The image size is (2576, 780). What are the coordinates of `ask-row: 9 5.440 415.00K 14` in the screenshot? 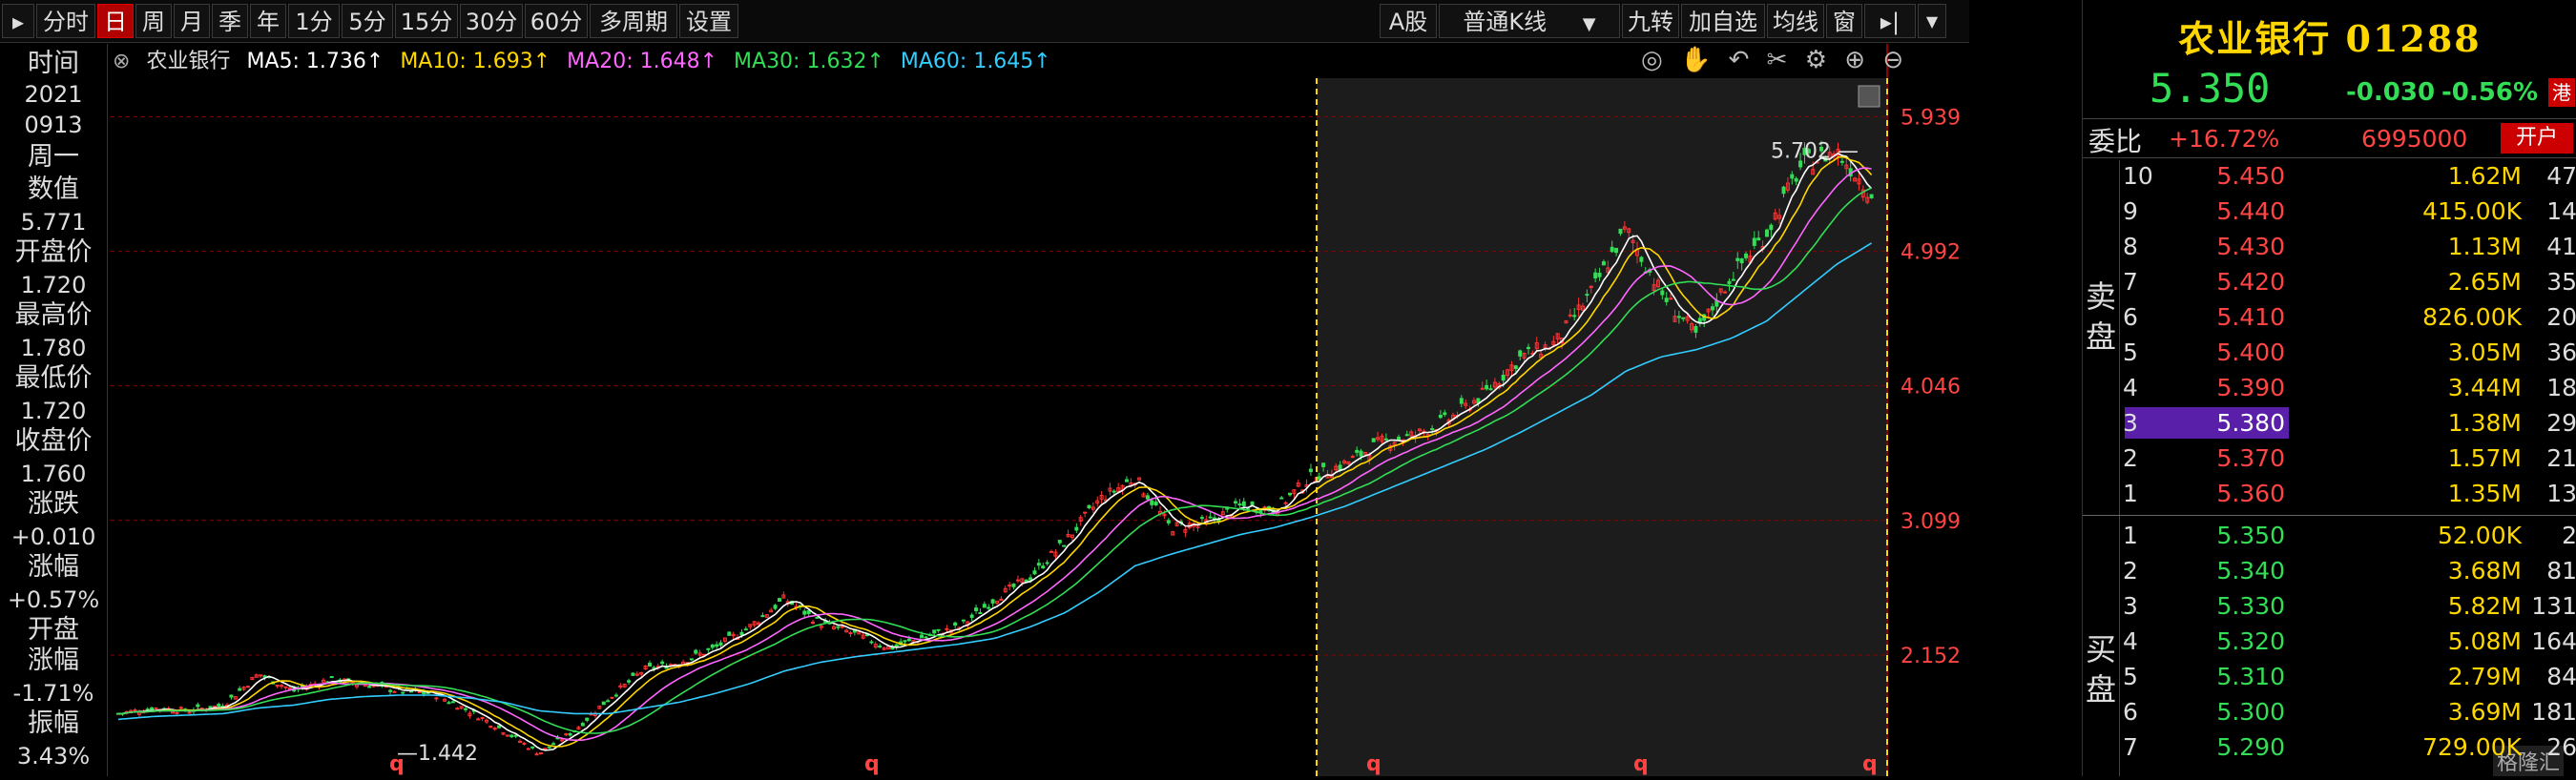 It's located at (2329, 211).